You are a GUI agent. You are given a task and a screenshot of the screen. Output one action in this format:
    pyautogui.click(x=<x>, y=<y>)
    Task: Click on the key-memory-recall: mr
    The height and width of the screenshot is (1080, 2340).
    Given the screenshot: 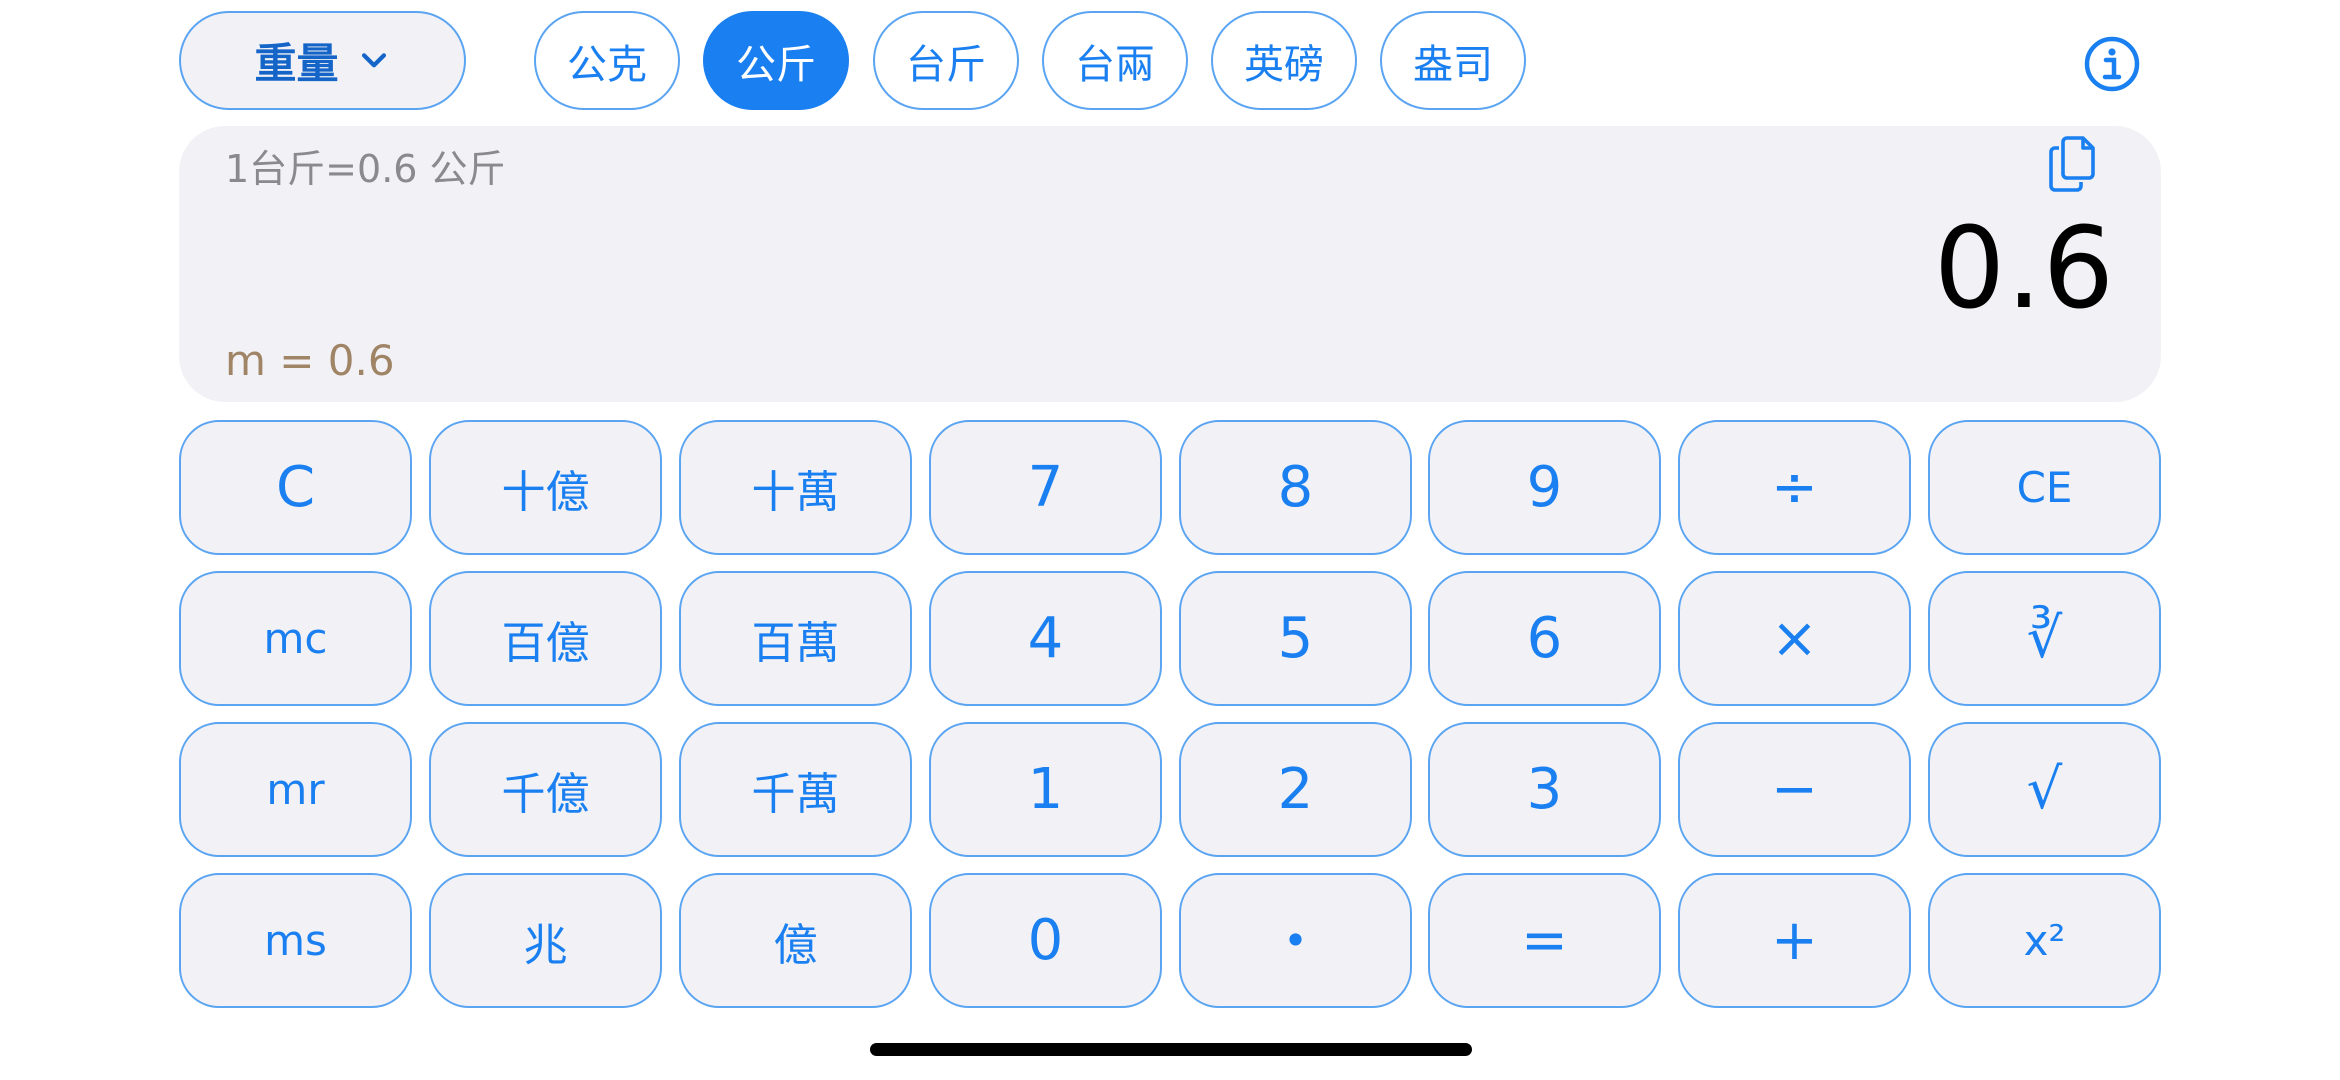 What is the action you would take?
    pyautogui.click(x=295, y=789)
    